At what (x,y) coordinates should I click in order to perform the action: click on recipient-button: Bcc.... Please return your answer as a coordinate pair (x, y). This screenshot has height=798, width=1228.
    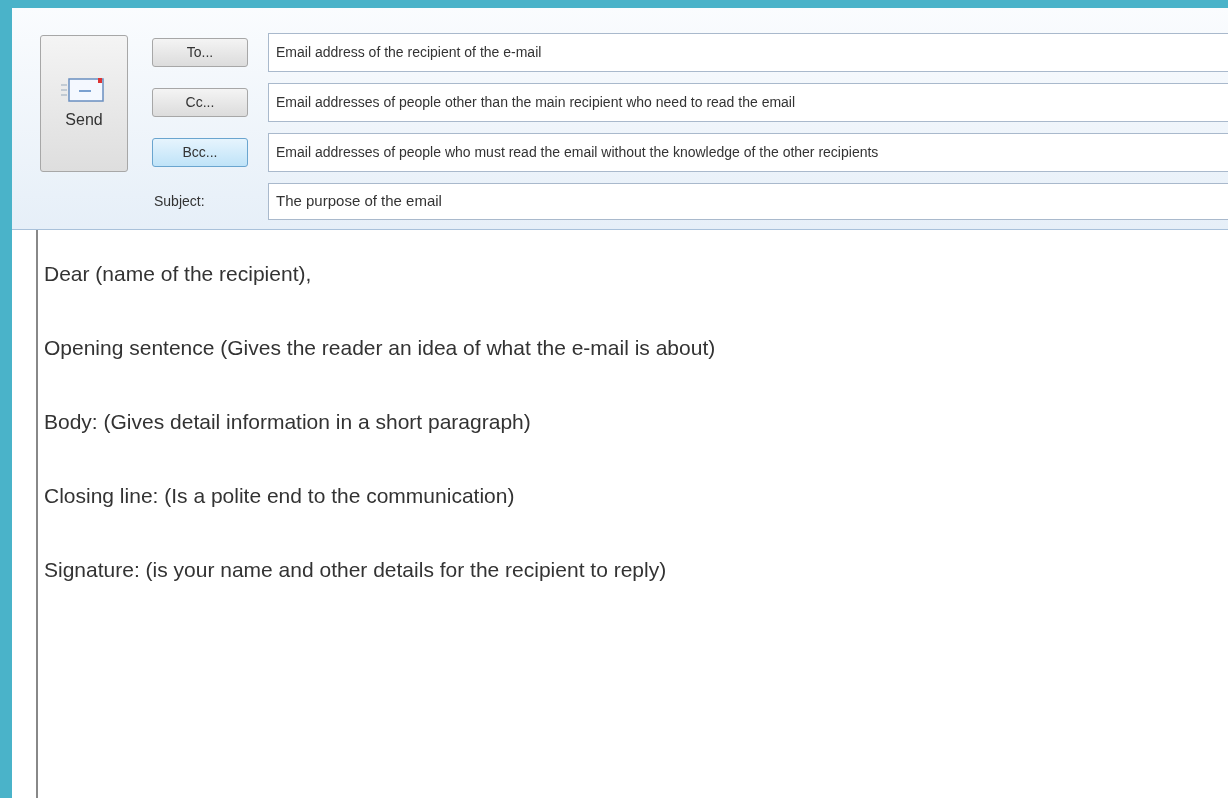
    Looking at the image, I should click on (200, 152).